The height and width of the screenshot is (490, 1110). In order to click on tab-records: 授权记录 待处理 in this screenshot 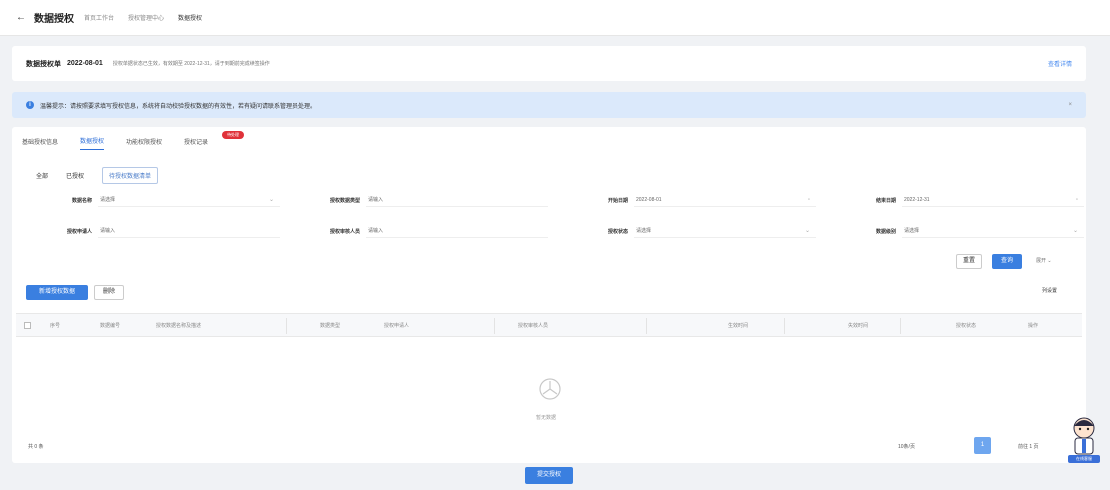, I will do `click(214, 140)`.